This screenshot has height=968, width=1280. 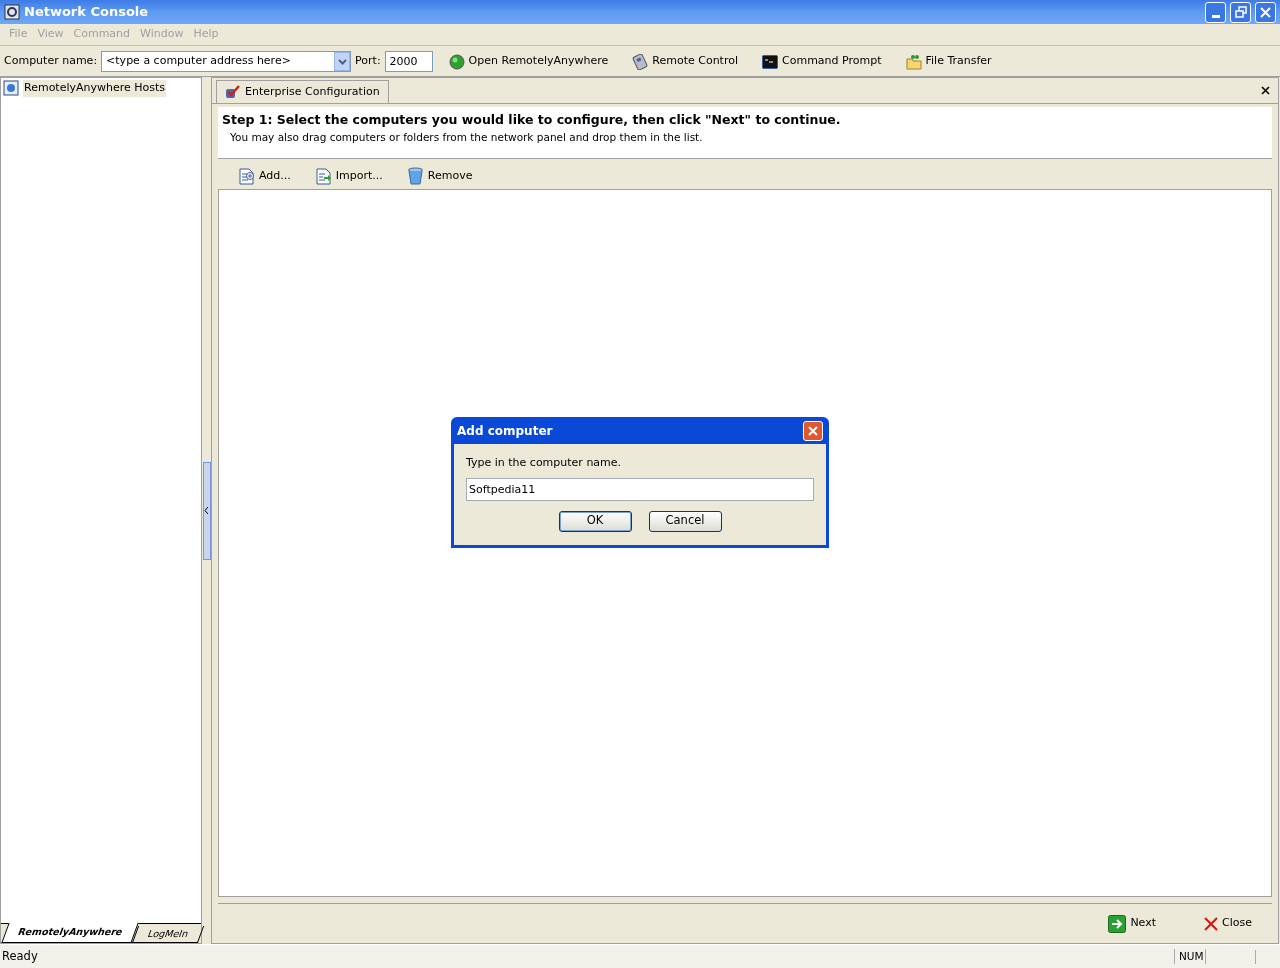 I want to click on restore-icon, so click(x=1240, y=12).